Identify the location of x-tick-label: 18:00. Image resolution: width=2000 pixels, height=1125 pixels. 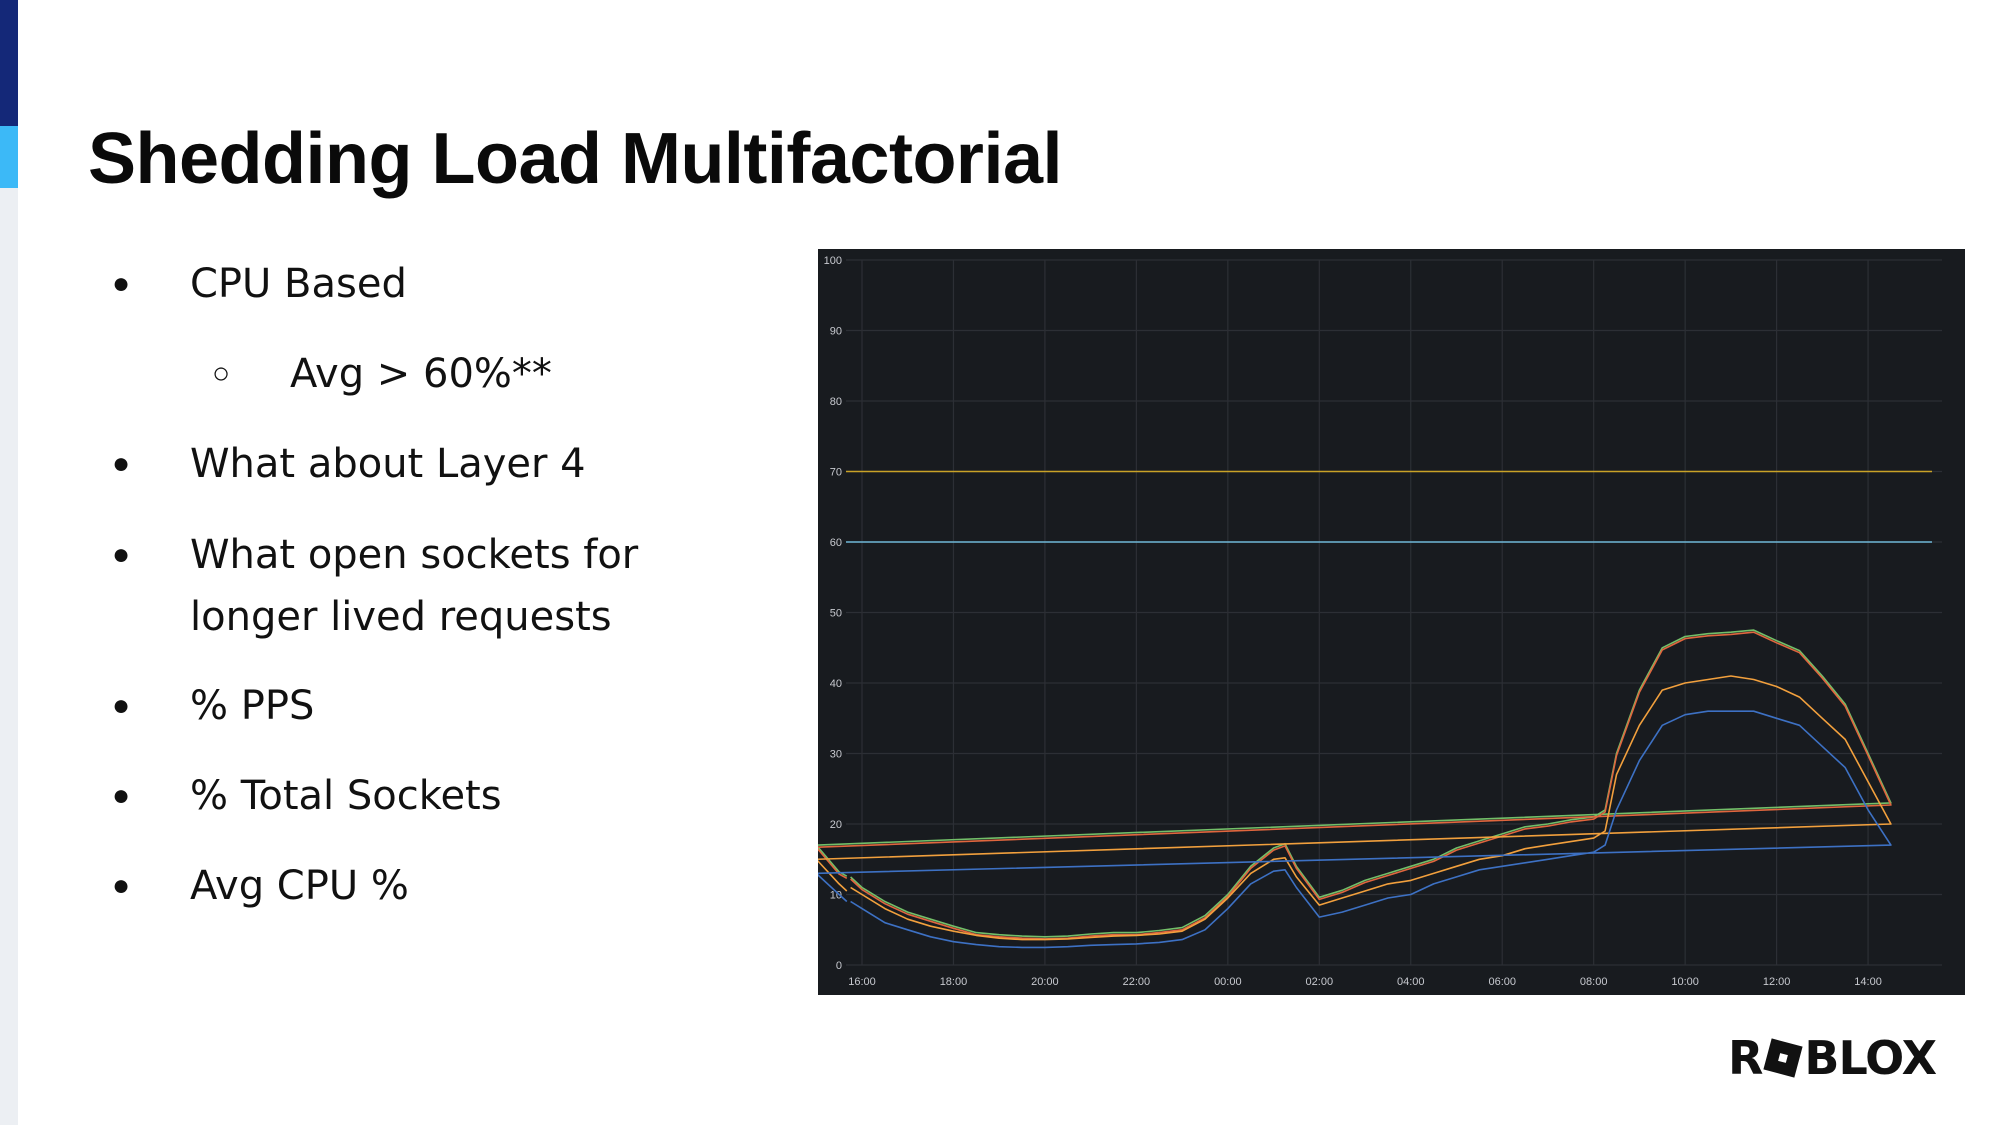
(954, 982).